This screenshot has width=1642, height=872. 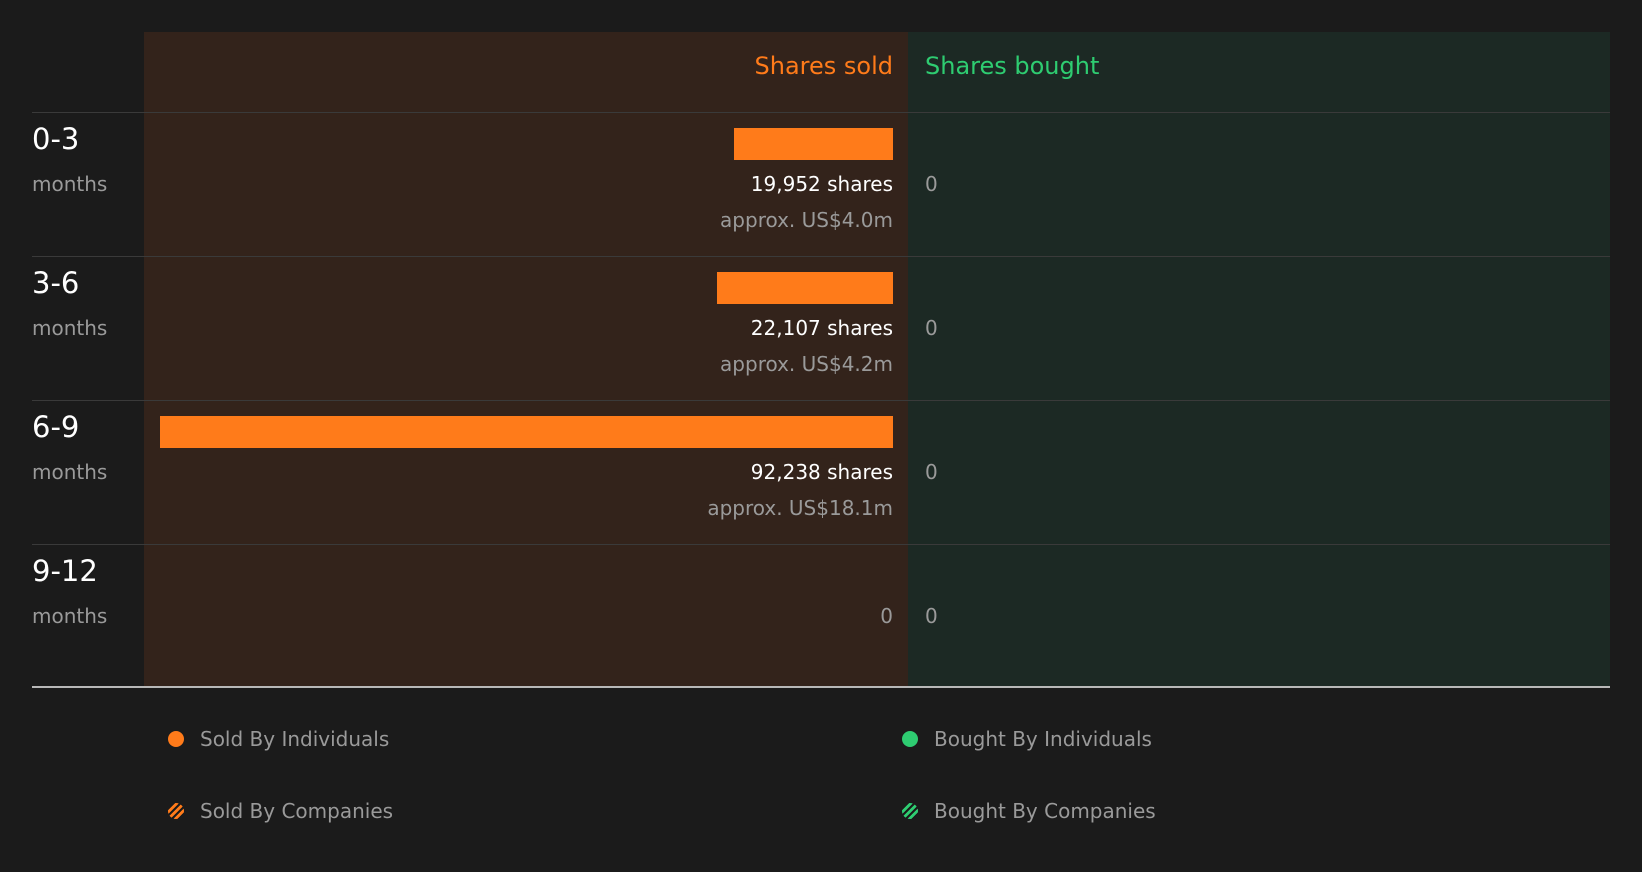 I want to click on shares-sold-value: 92,238 shares, so click(x=821, y=472).